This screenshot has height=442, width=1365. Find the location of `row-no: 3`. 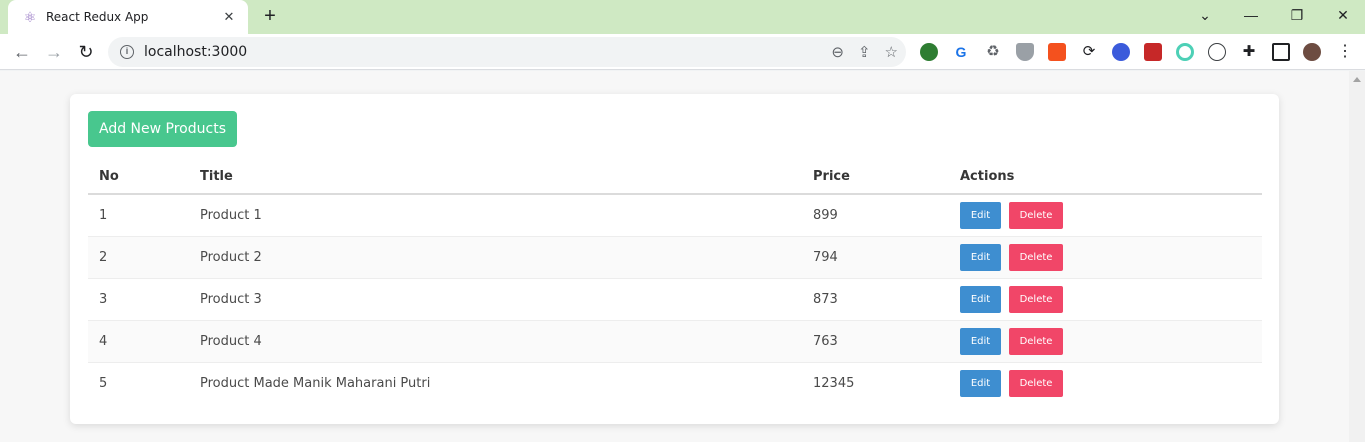

row-no: 3 is located at coordinates (138, 299).